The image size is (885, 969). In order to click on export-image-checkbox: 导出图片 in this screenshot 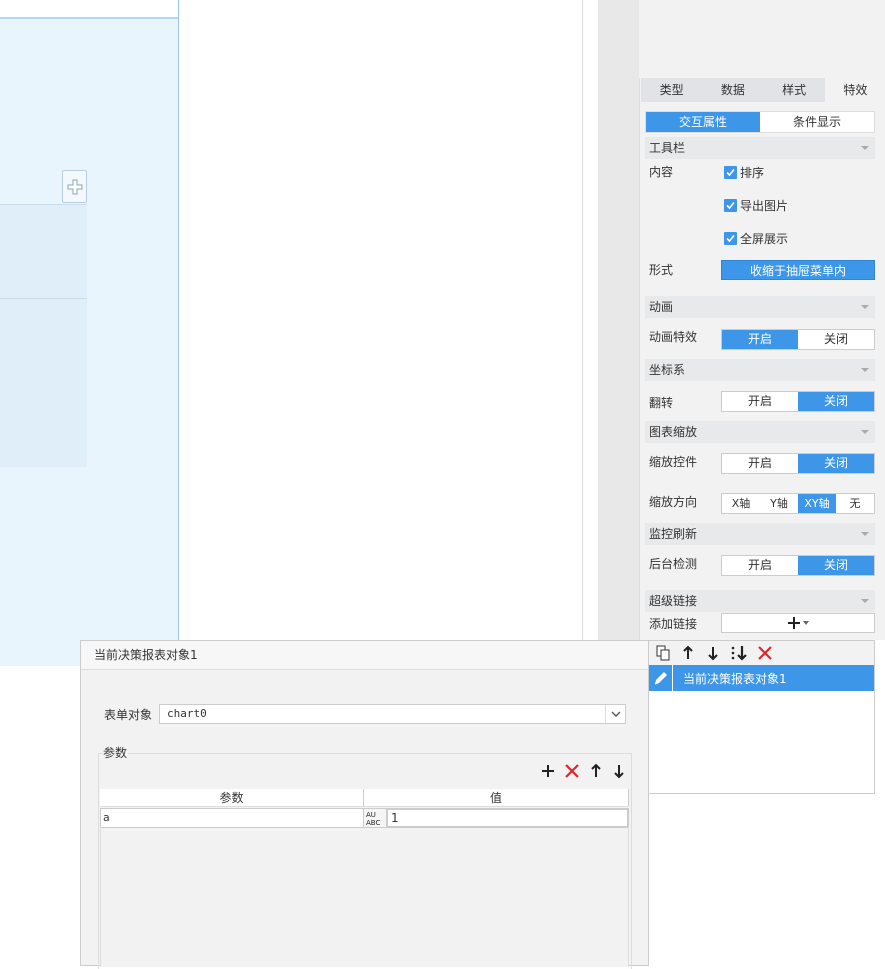, I will do `click(756, 205)`.